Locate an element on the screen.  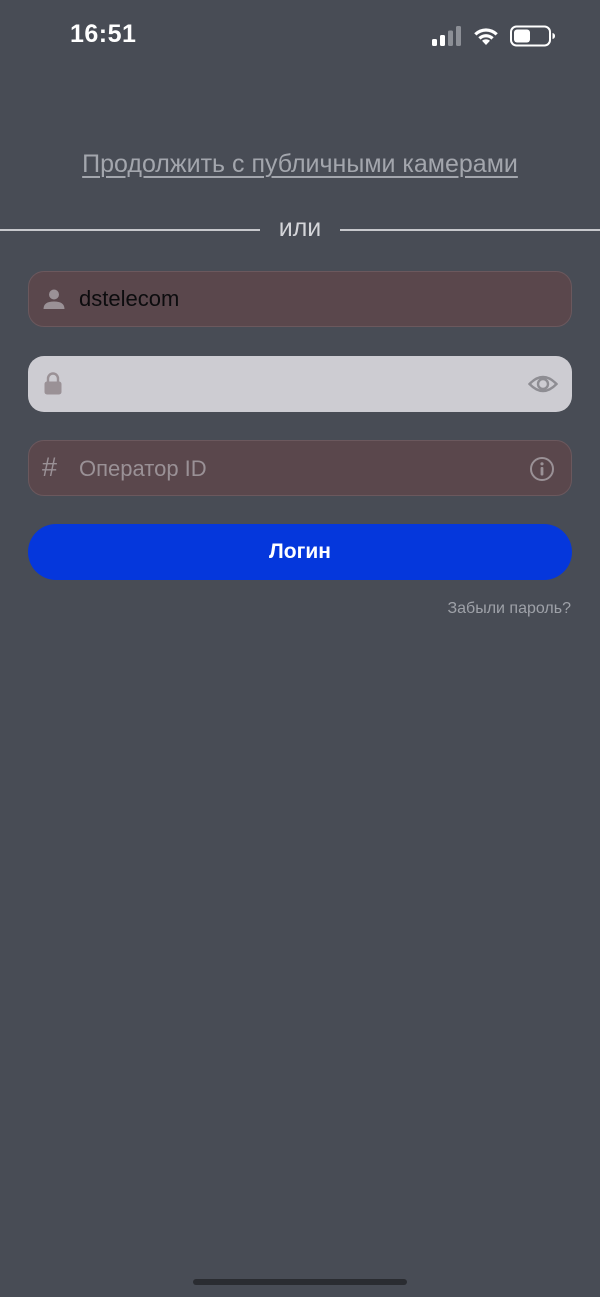
operator-id-field: # Оператор ID is located at coordinates (300, 468).